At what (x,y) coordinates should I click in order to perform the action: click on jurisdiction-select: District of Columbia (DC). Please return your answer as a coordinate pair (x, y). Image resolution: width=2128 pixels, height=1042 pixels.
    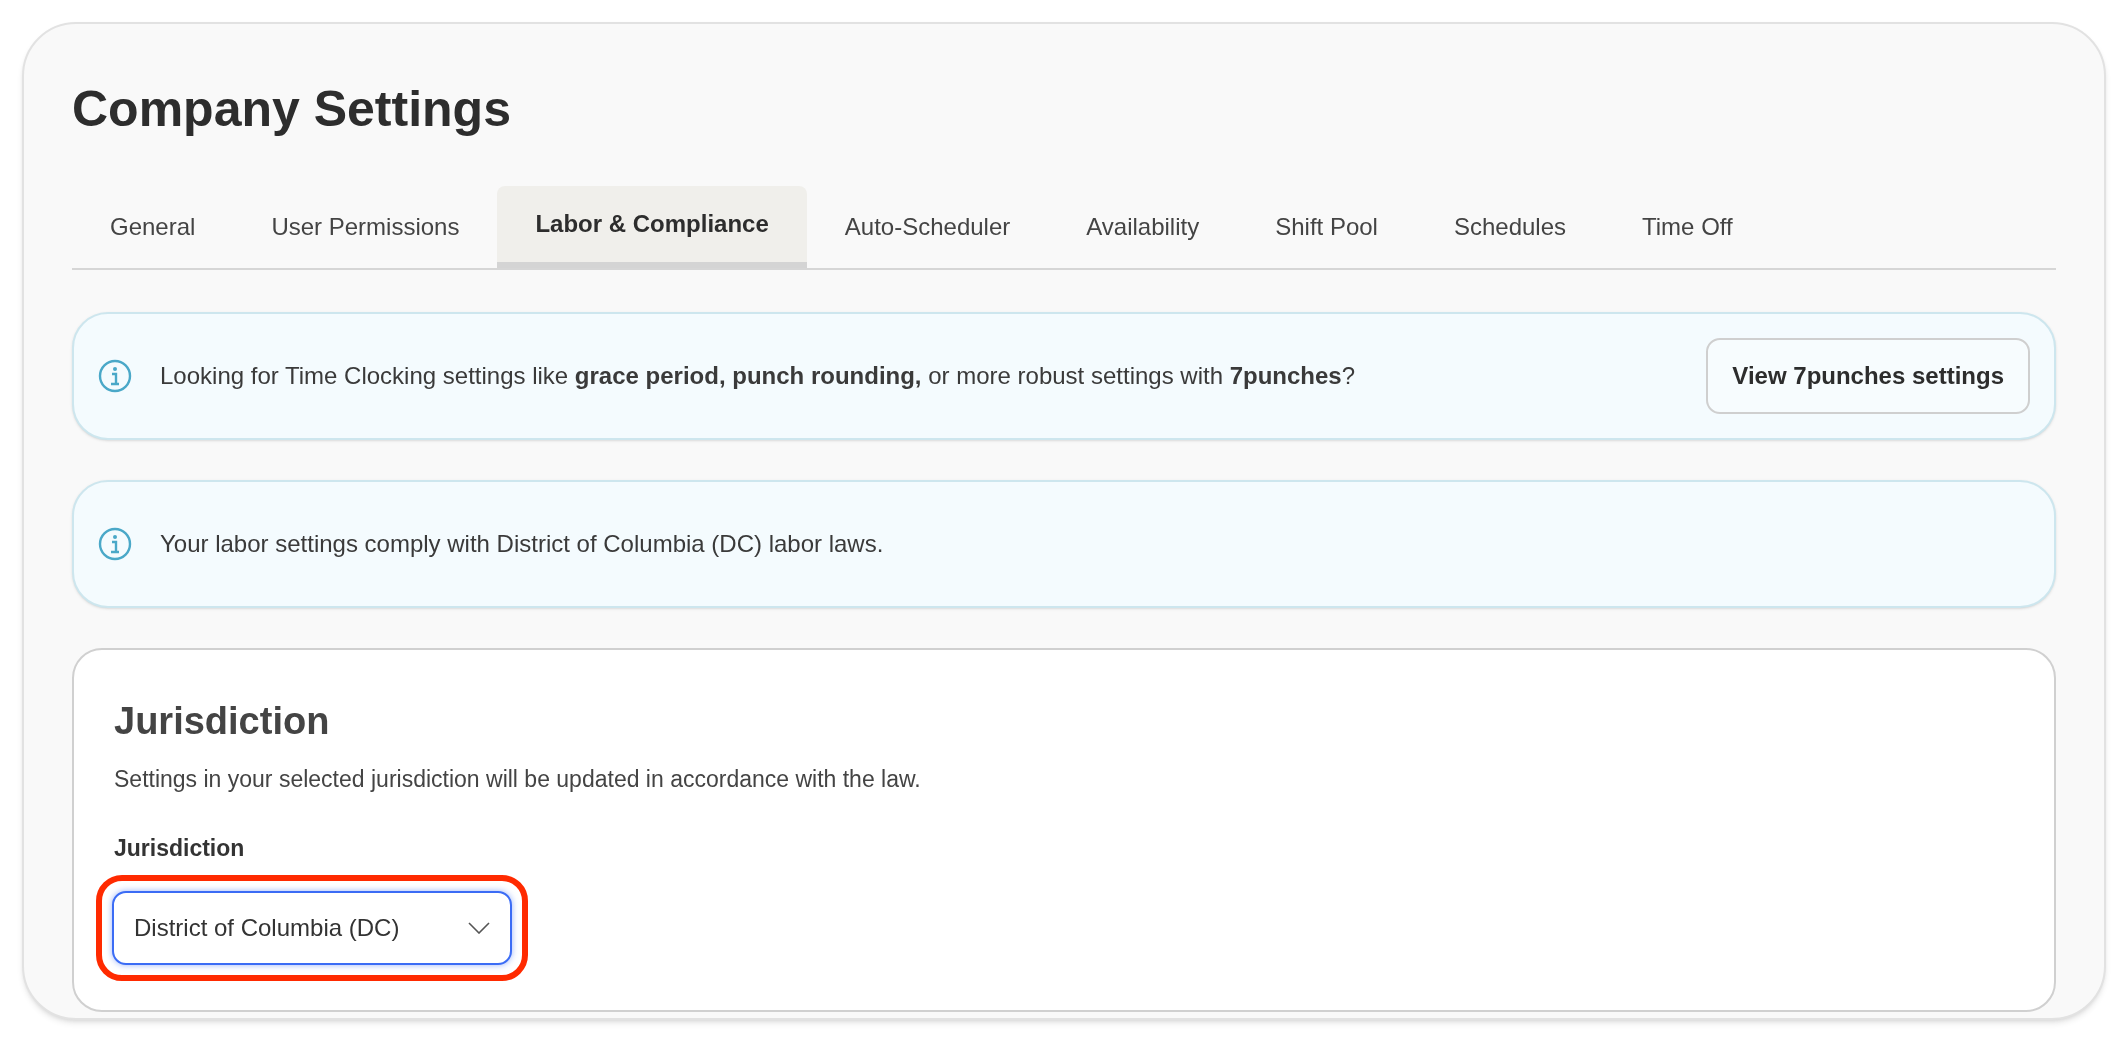
    Looking at the image, I should click on (312, 928).